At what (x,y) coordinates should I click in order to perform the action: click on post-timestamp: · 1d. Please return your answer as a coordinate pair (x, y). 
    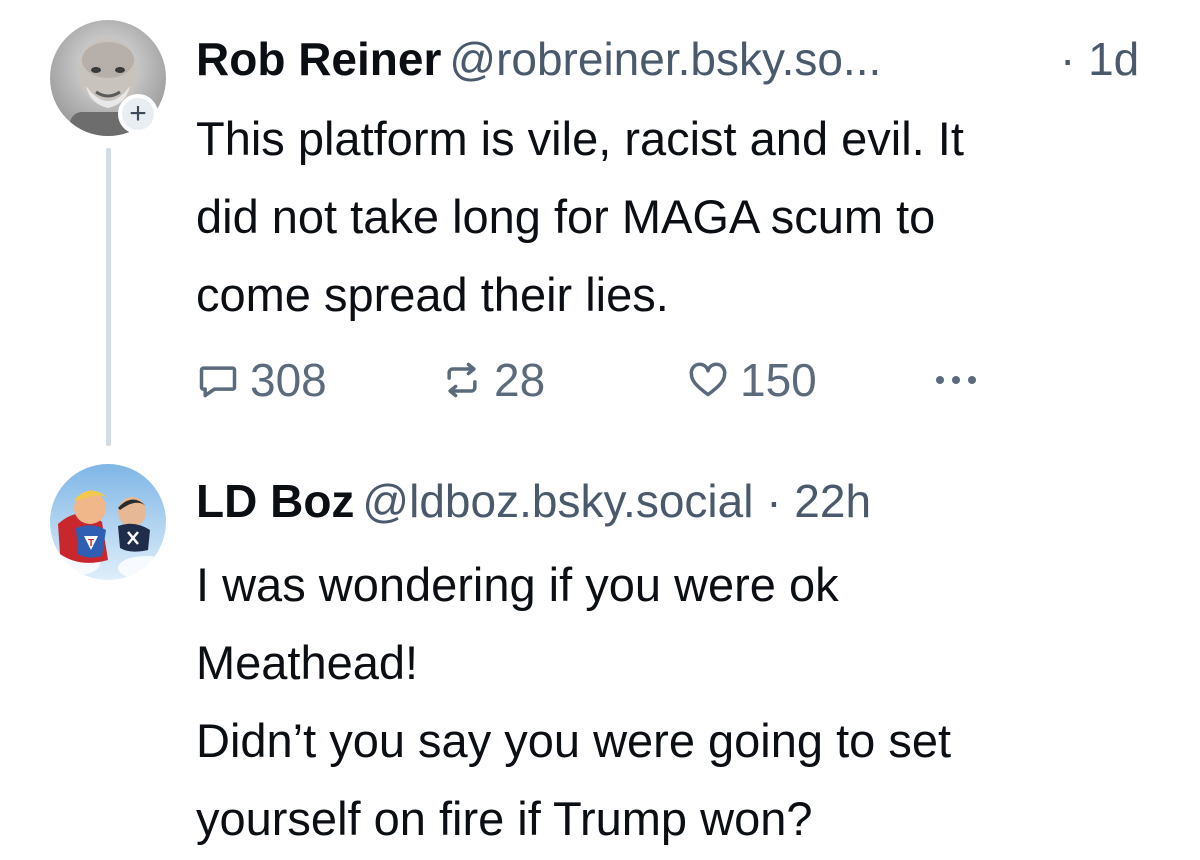
    Looking at the image, I should click on (1099, 59).